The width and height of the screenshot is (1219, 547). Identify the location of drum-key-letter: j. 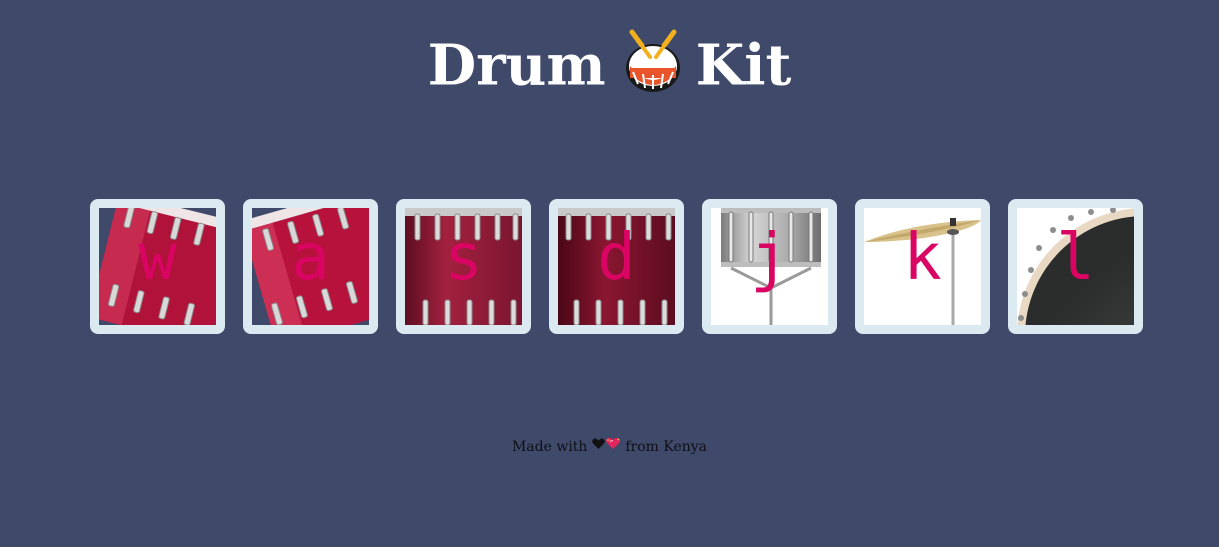
(769, 258).